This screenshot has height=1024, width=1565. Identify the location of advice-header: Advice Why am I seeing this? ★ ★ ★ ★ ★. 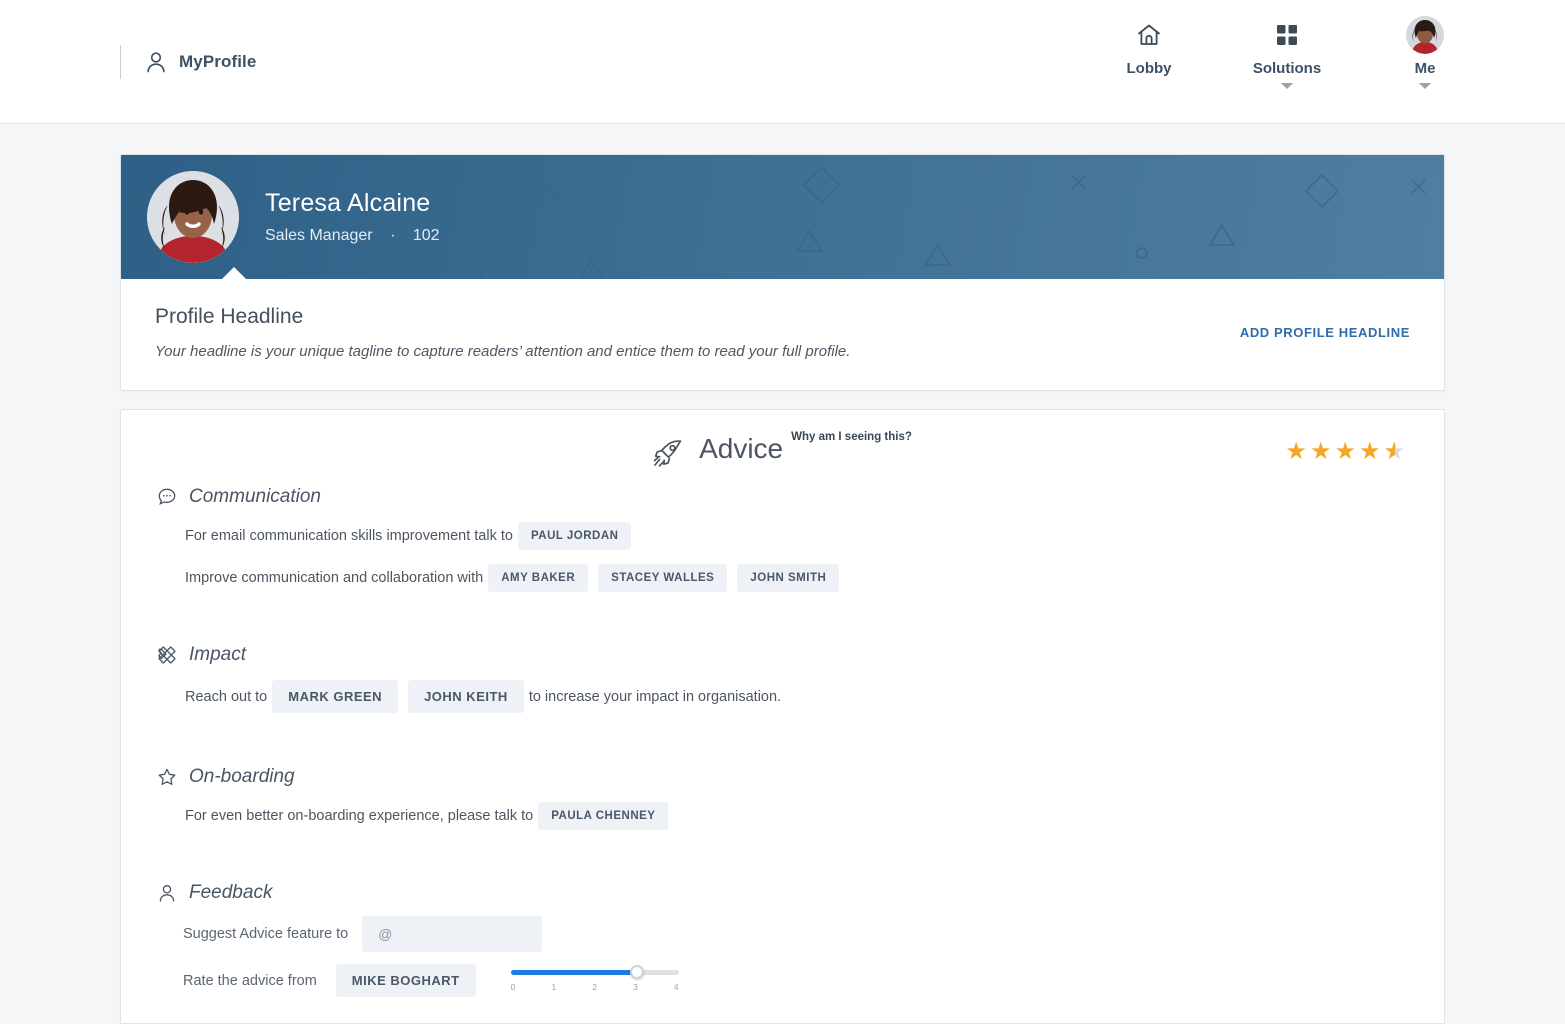
(782, 441).